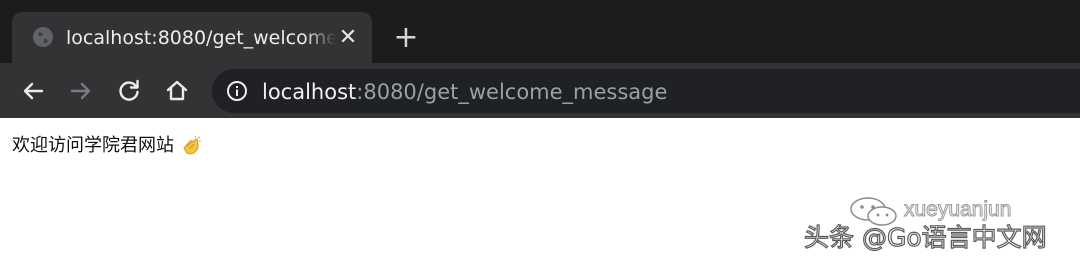 Image resolution: width=1080 pixels, height=259 pixels. I want to click on clapping-hands-icon, so click(192, 145).